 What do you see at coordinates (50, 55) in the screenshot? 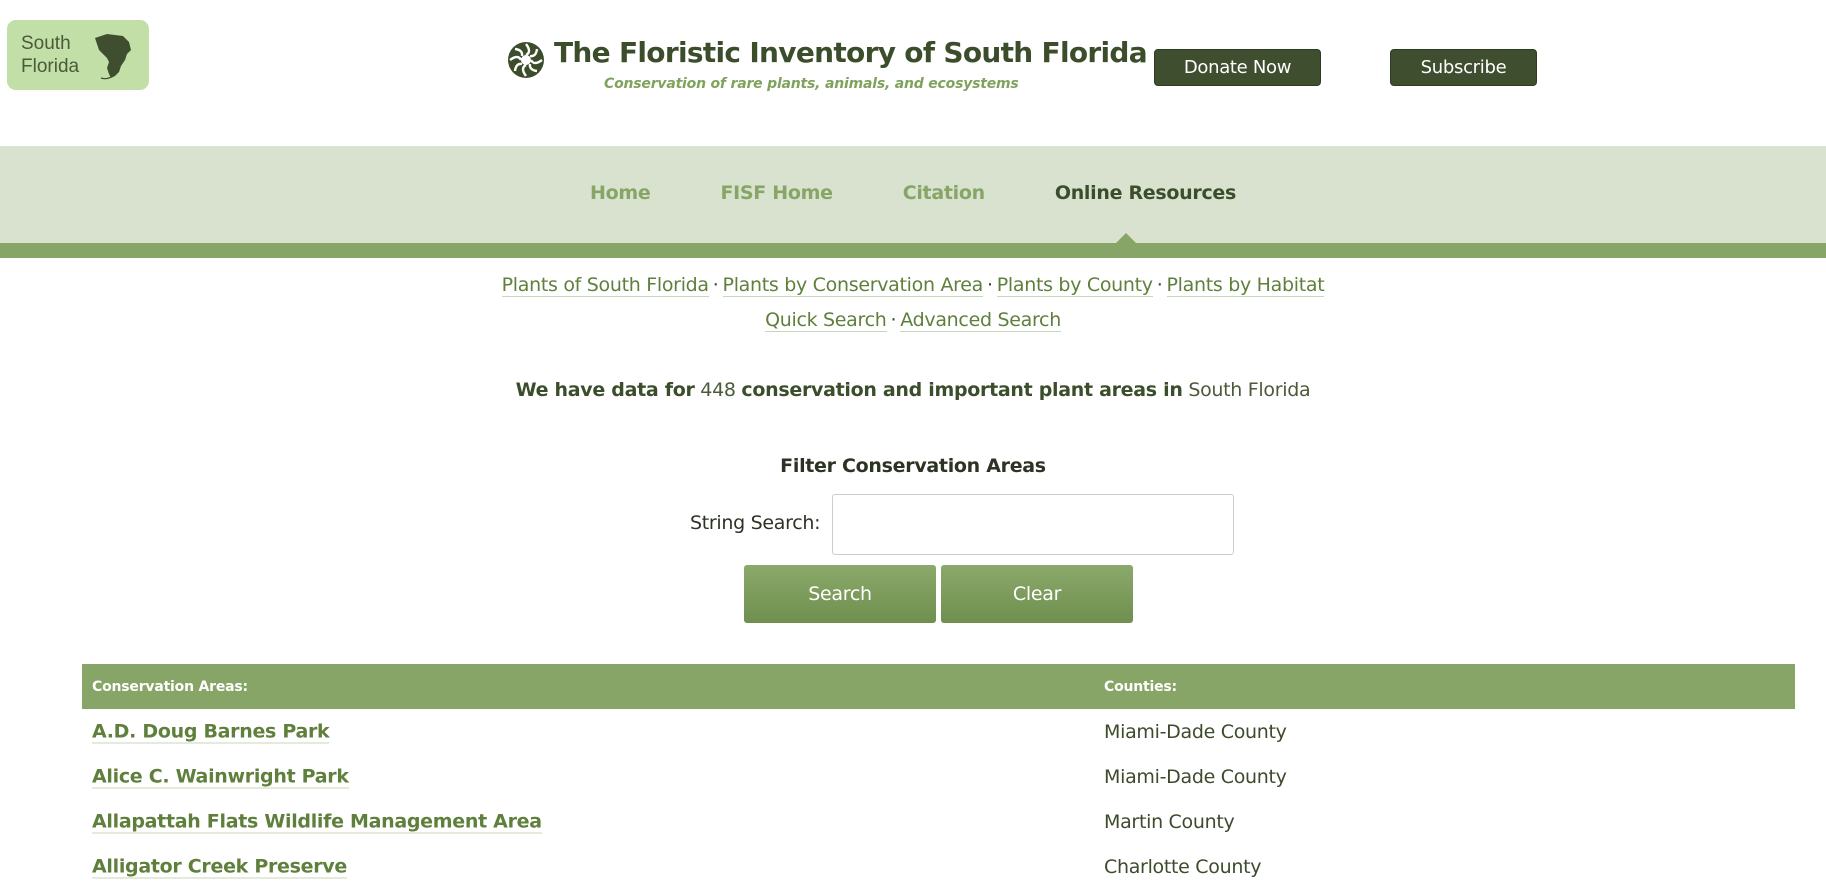
I see `logo-text: South Florida` at bounding box center [50, 55].